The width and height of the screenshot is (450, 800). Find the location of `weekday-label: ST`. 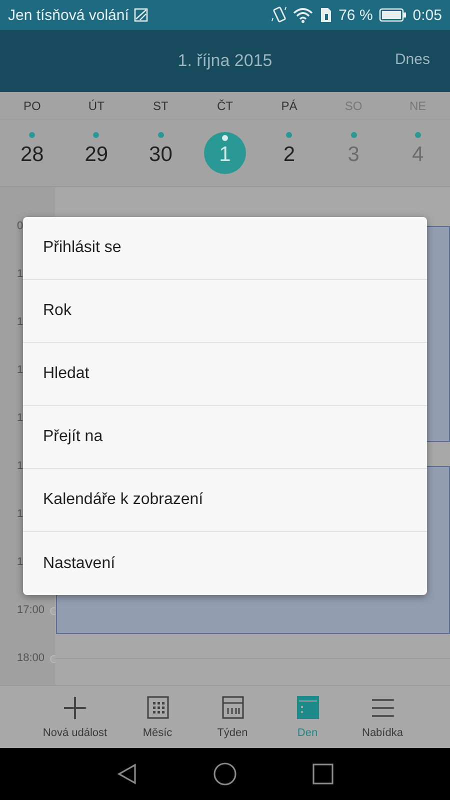

weekday-label: ST is located at coordinates (161, 105).